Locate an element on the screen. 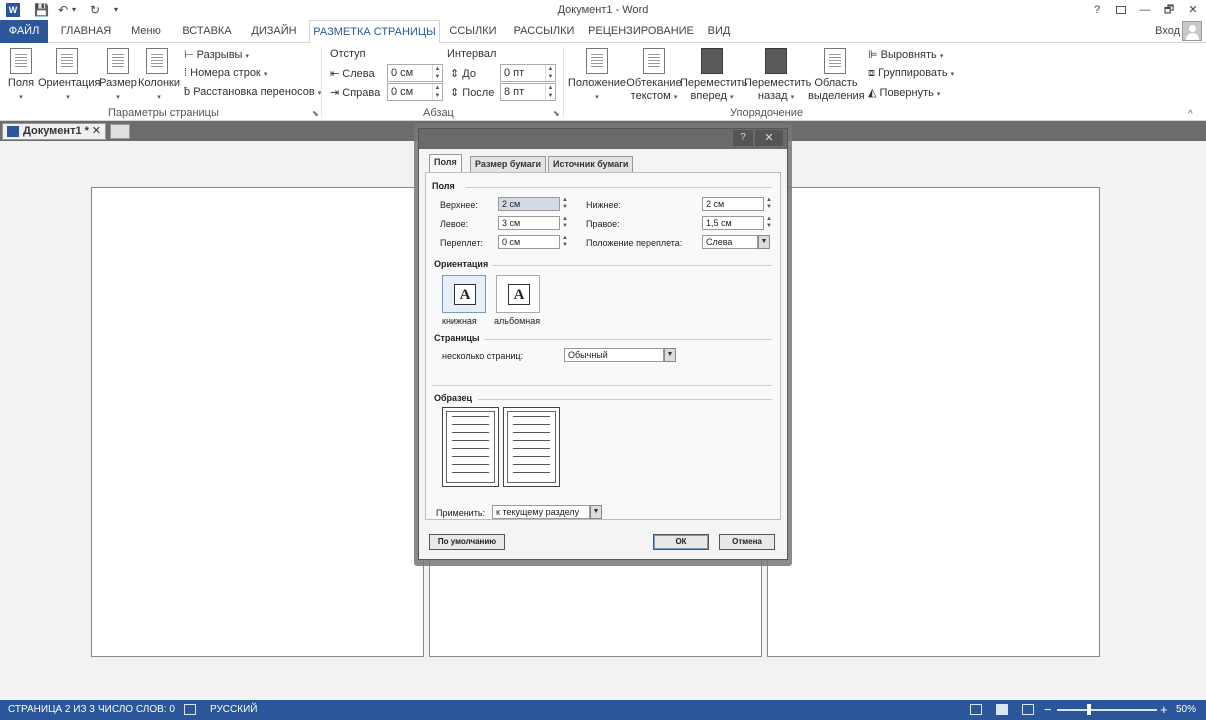 The width and height of the screenshot is (1206, 720). gutter-position-dropdown-icon: ▼ is located at coordinates (764, 242).